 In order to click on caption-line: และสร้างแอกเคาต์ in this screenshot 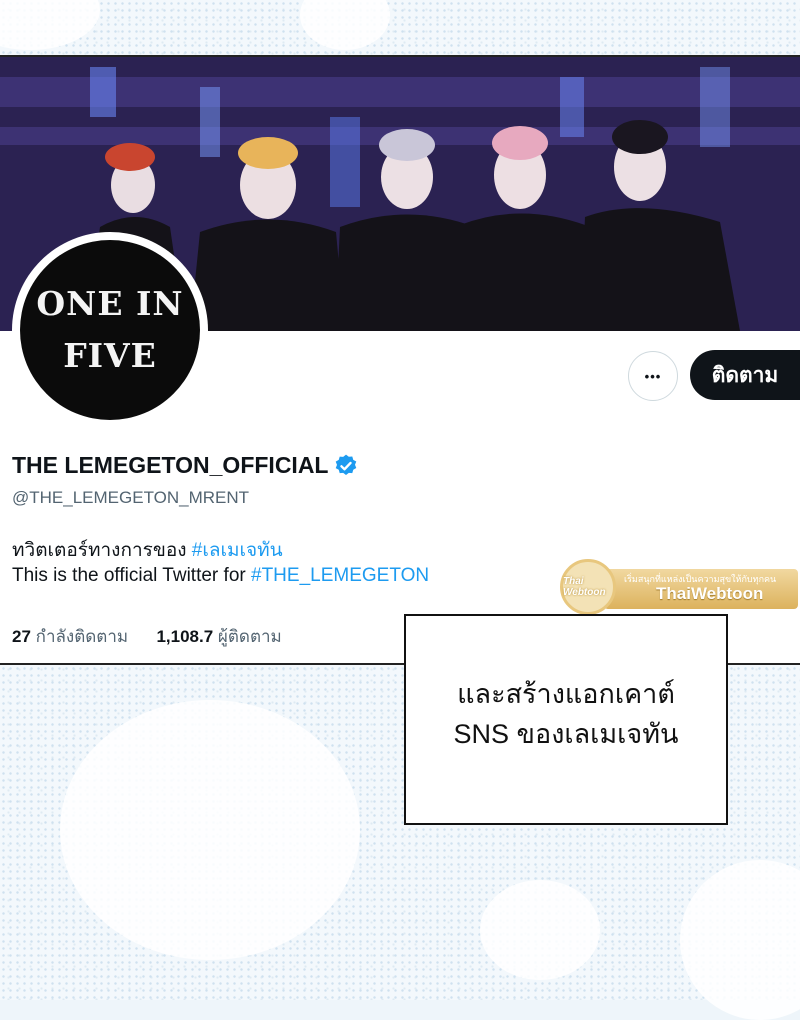, I will do `click(566, 694)`.